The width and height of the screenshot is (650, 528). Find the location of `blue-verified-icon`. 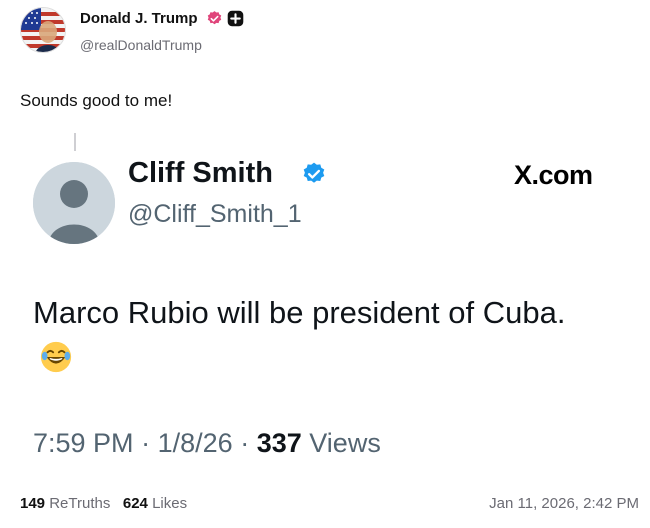

blue-verified-icon is located at coordinates (314, 174).